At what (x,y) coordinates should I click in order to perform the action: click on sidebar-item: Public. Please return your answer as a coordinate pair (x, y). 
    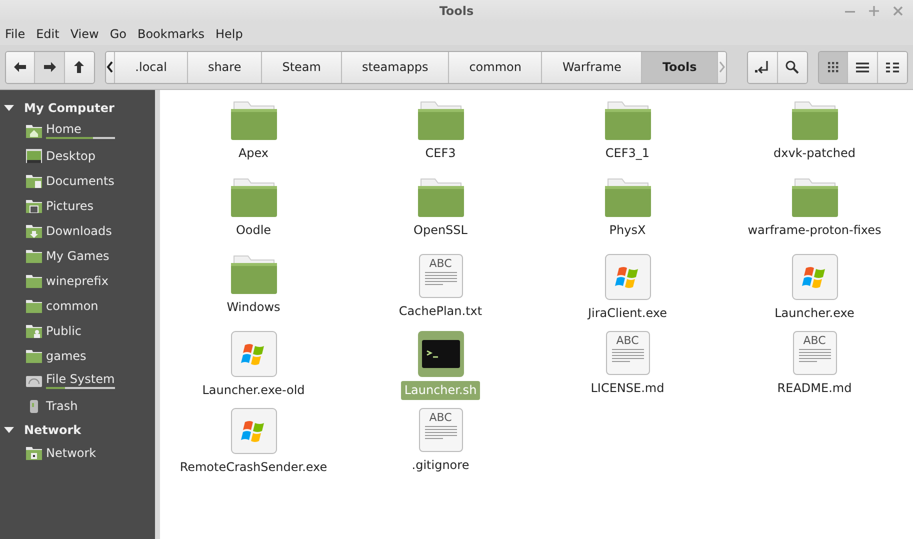
    Looking at the image, I should click on (77, 330).